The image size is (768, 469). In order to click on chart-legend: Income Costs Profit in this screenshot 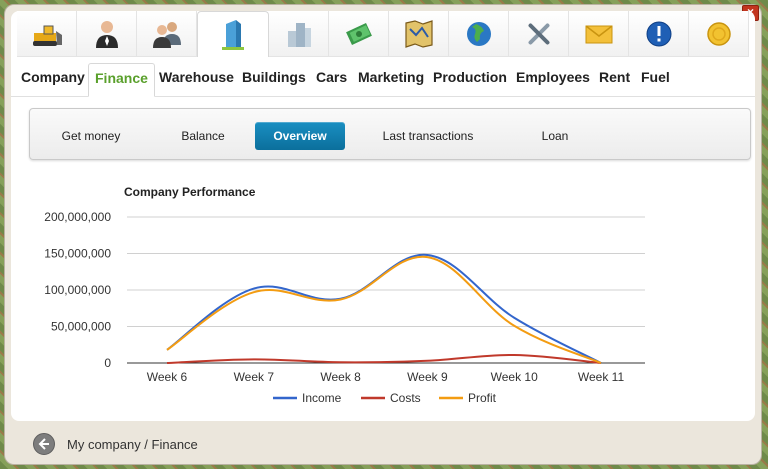, I will do `click(385, 398)`.